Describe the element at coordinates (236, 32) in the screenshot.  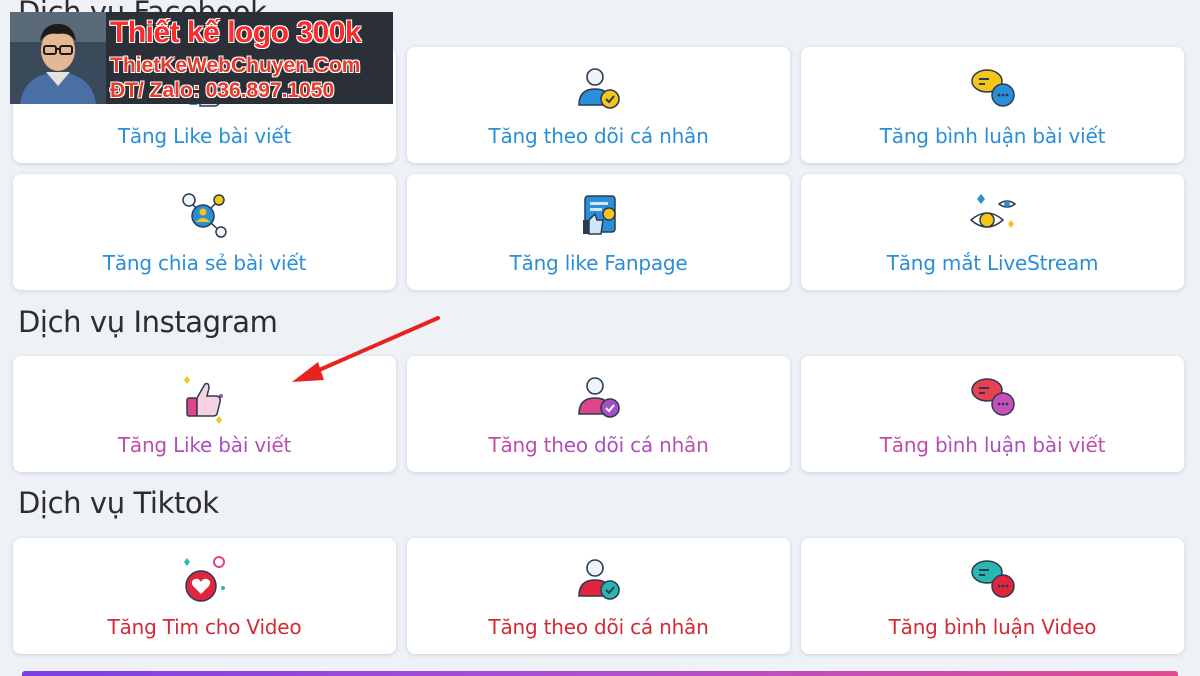
I see `promo-headline: Thiết kế logo 300k` at that location.